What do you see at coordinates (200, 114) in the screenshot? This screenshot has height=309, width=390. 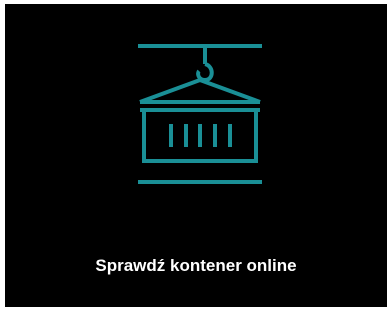 I see `container-crane-icon` at bounding box center [200, 114].